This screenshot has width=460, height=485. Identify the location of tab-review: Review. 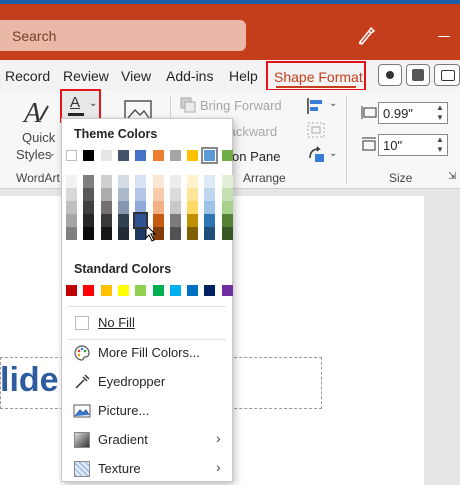
(86, 76).